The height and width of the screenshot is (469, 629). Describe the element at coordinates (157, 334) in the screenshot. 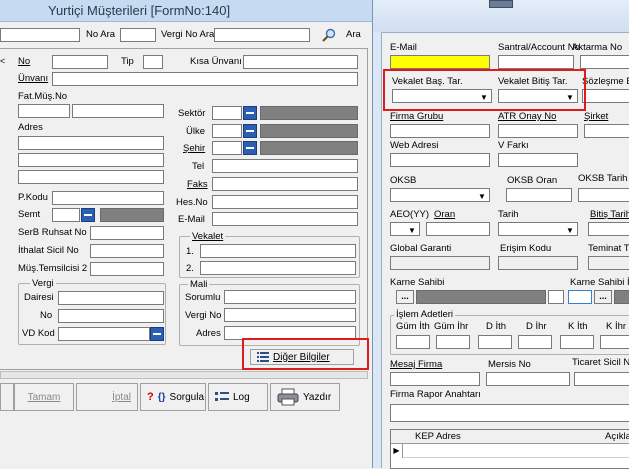

I see `vd-kod-lookup-button` at that location.